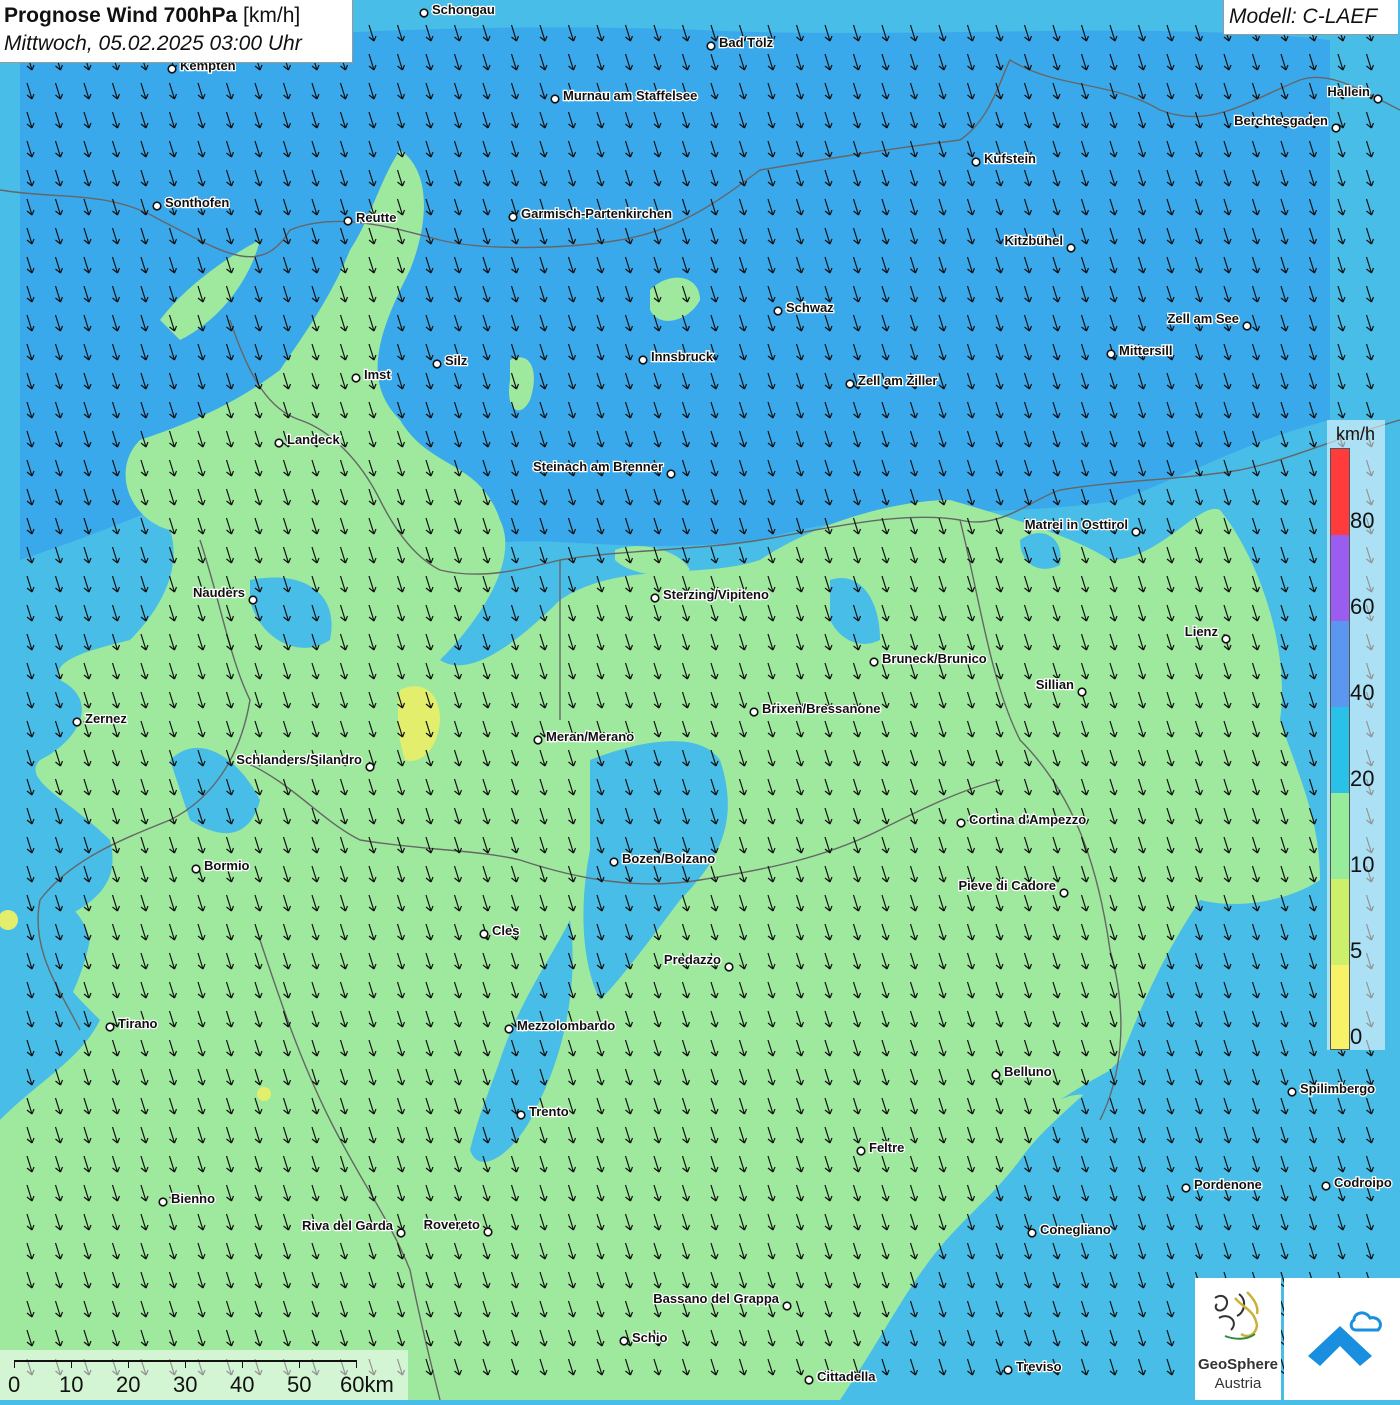 This screenshot has width=1400, height=1405. I want to click on scale-label-50: 50, so click(299, 1384).